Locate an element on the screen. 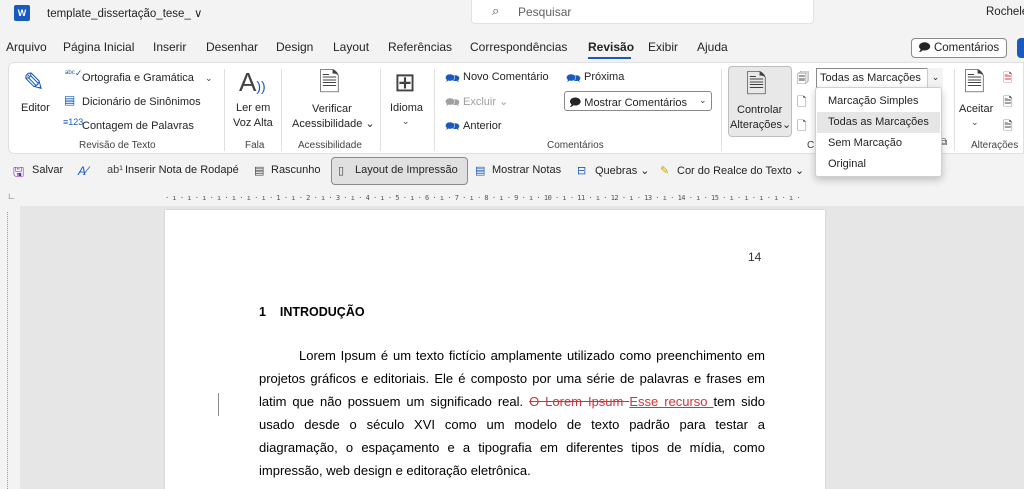 This screenshot has height=489, width=1024. delete-comment-button: Excluir ⌄ is located at coordinates (485, 101).